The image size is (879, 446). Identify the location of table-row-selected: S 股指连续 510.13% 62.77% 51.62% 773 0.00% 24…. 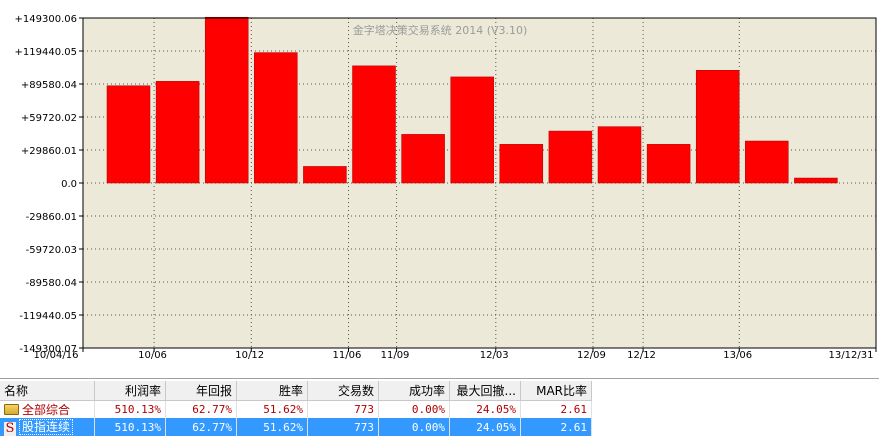
(296, 427).